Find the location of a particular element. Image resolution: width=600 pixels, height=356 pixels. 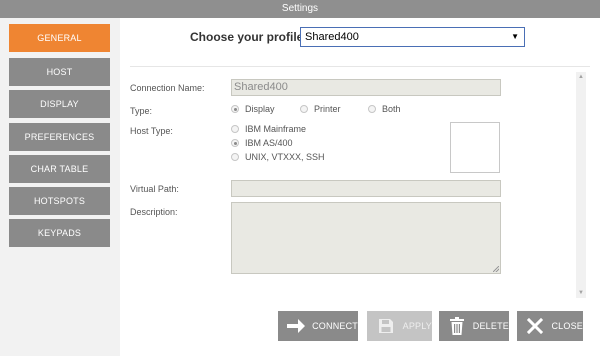

apply-label: APPLY is located at coordinates (417, 326).